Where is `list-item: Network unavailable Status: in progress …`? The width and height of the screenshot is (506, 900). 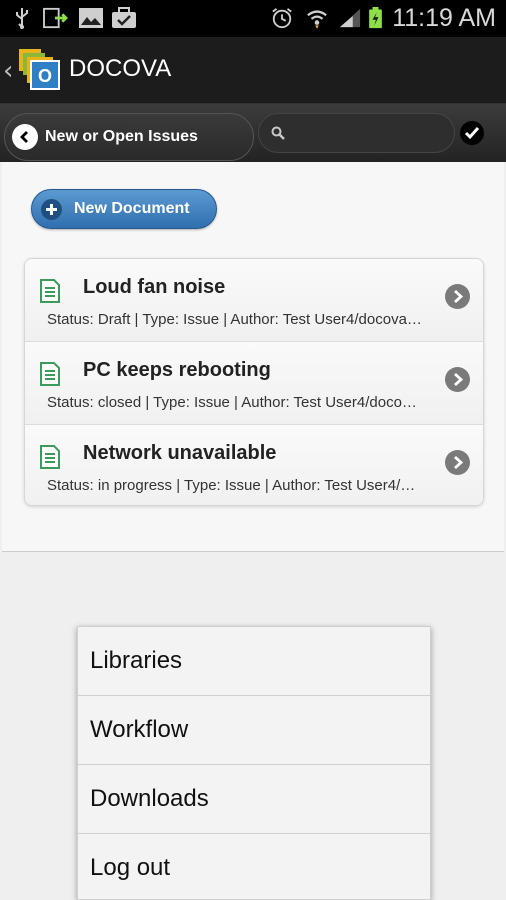
list-item: Network unavailable Status: in progress … is located at coordinates (254, 465).